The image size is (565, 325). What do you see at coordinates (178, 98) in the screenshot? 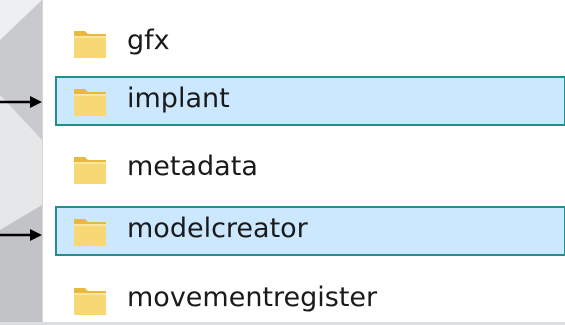
I see `folder-name: implant` at bounding box center [178, 98].